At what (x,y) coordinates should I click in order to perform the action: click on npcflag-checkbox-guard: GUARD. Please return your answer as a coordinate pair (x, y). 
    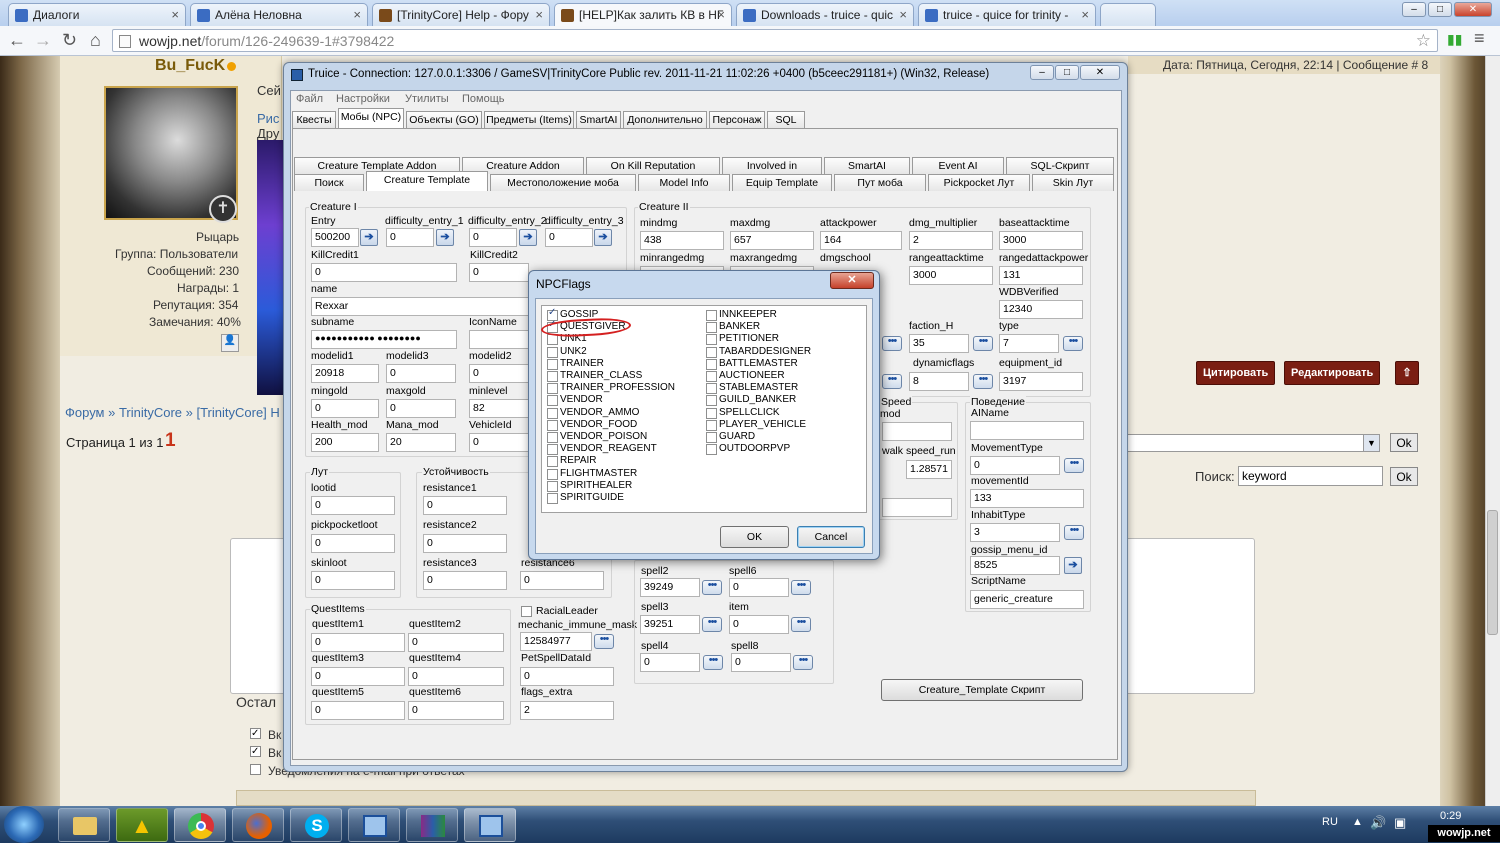
    Looking at the image, I should click on (730, 437).